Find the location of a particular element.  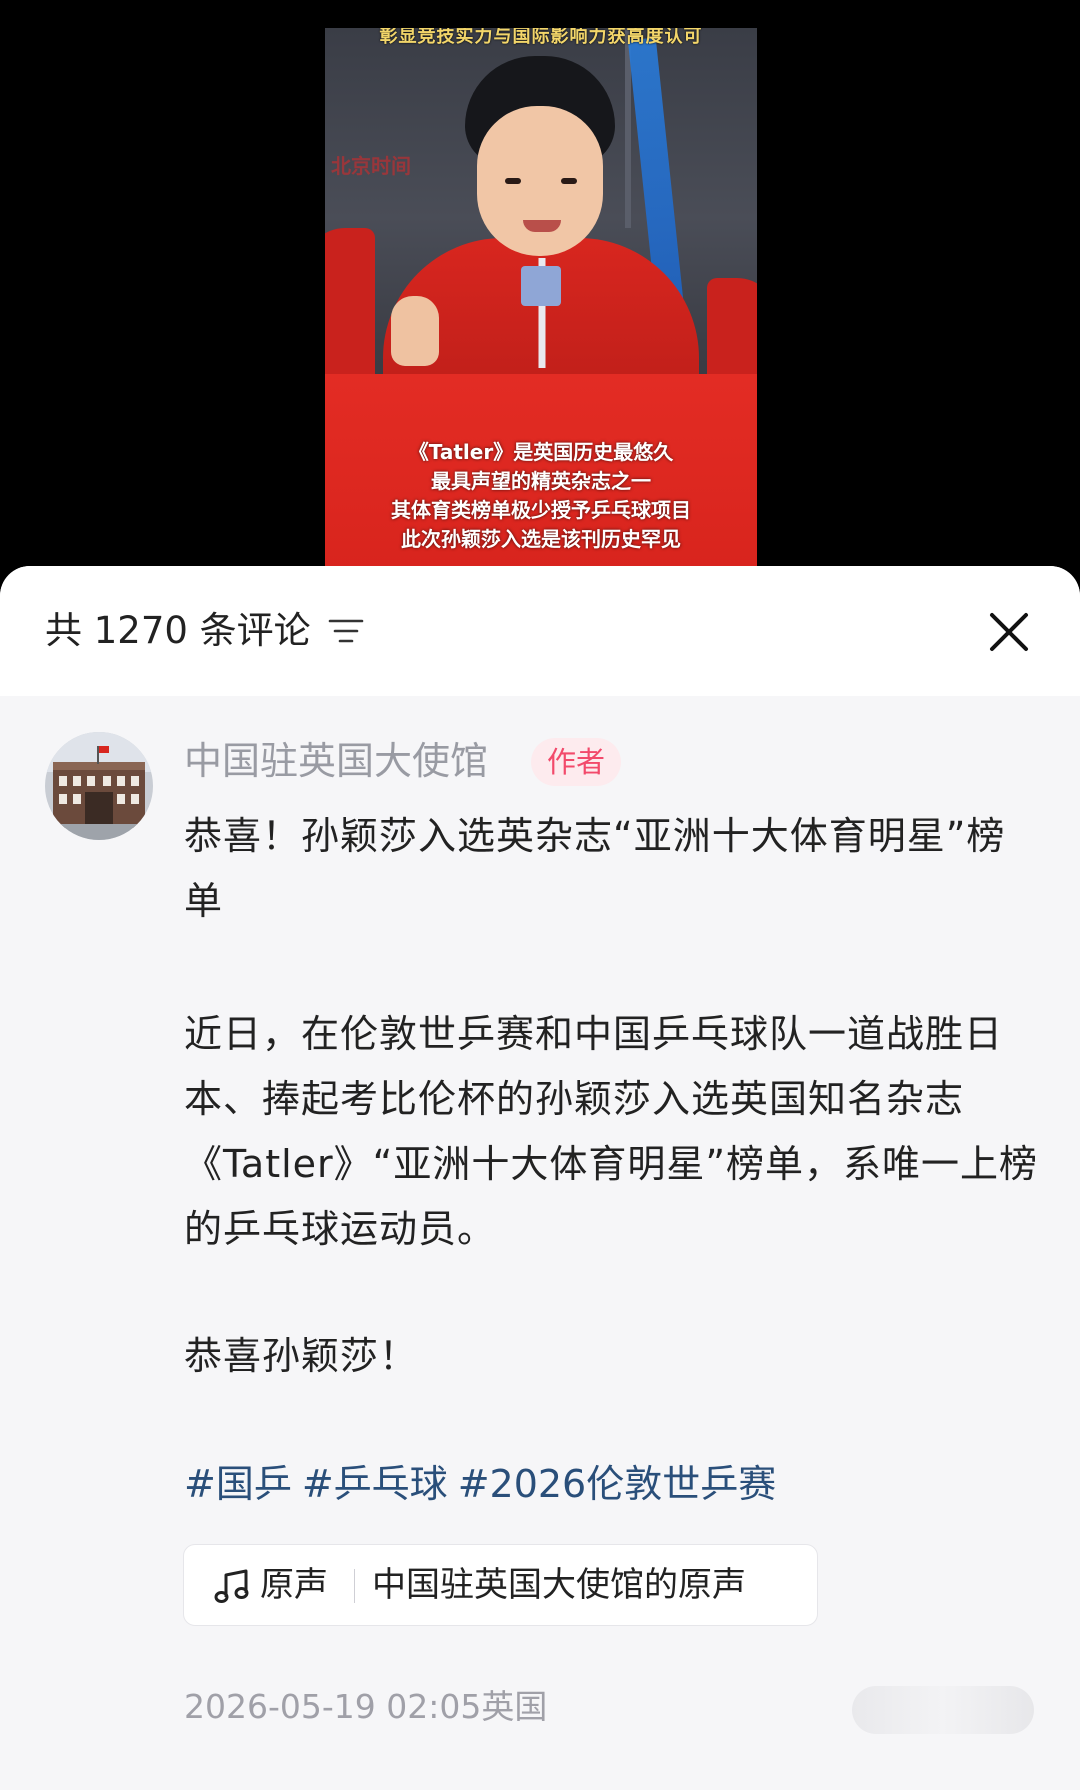

comment-timestamp: 2026-05-19 02:05英国 is located at coordinates (366, 1706).